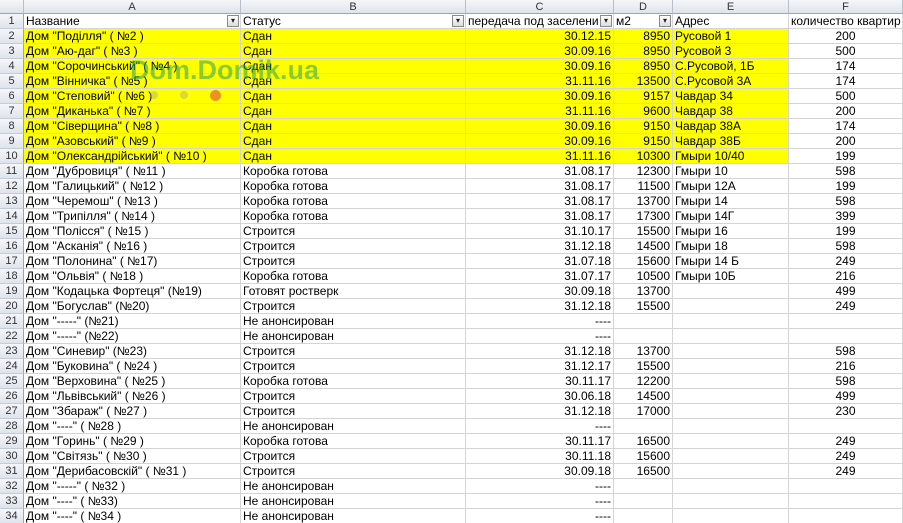 This screenshot has width=903, height=523. What do you see at coordinates (12, 156) in the screenshot?
I see `row-number: 10` at bounding box center [12, 156].